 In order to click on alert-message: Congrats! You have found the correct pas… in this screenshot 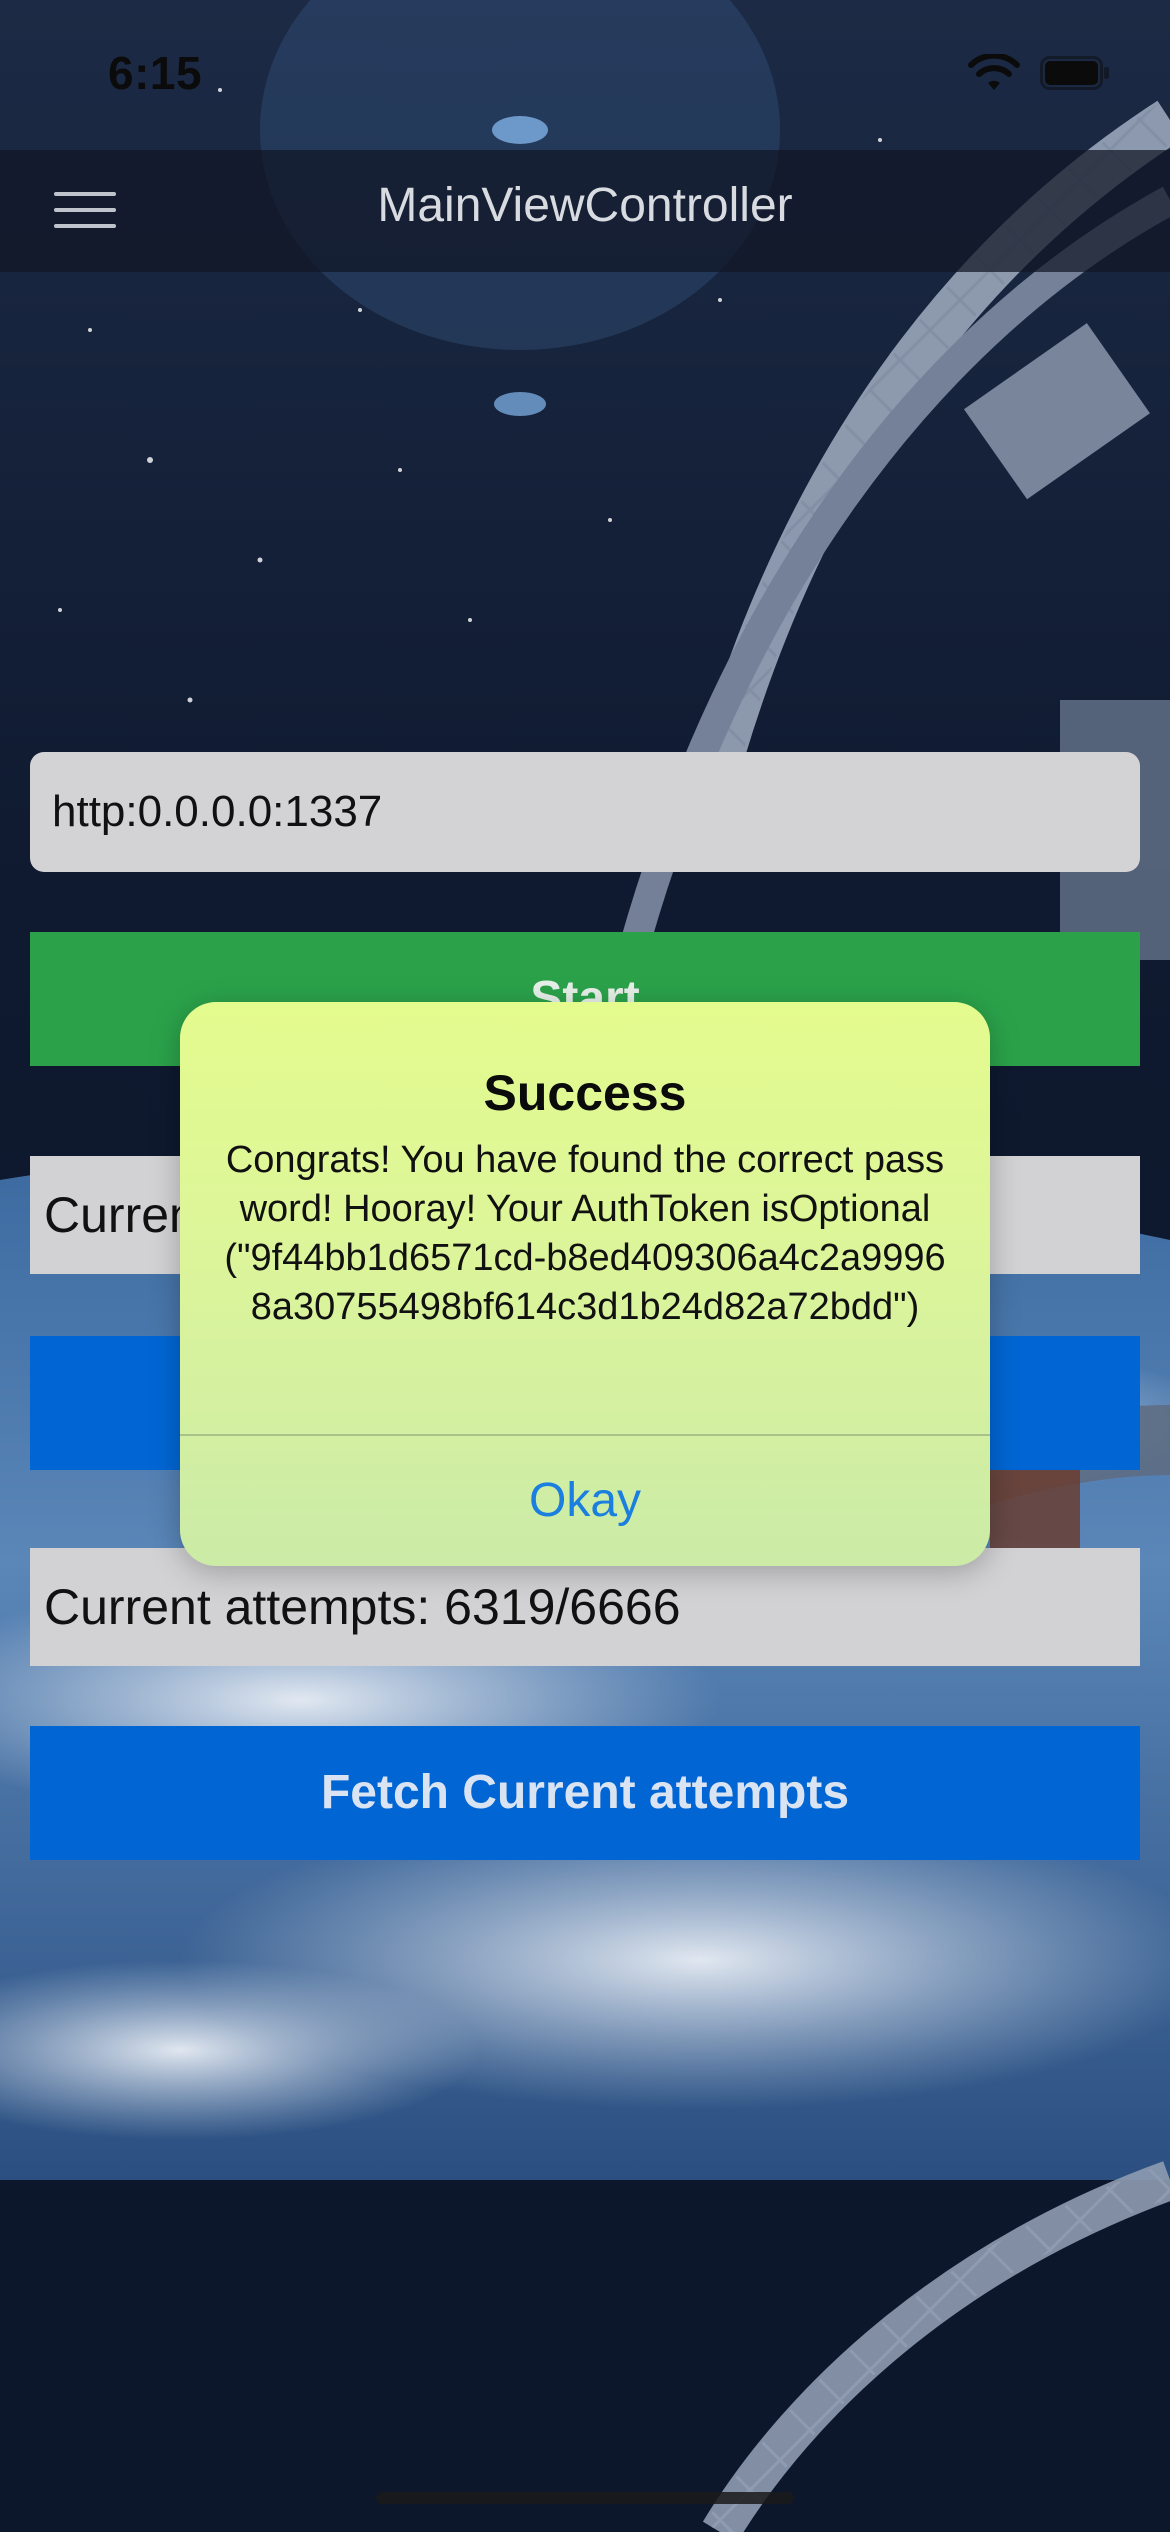, I will do `click(585, 1233)`.